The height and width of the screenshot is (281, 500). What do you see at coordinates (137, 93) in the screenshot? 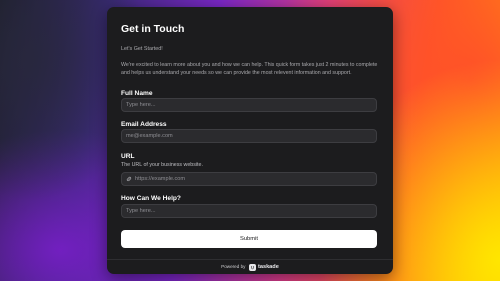
I see `full-name-label: Full Name` at bounding box center [137, 93].